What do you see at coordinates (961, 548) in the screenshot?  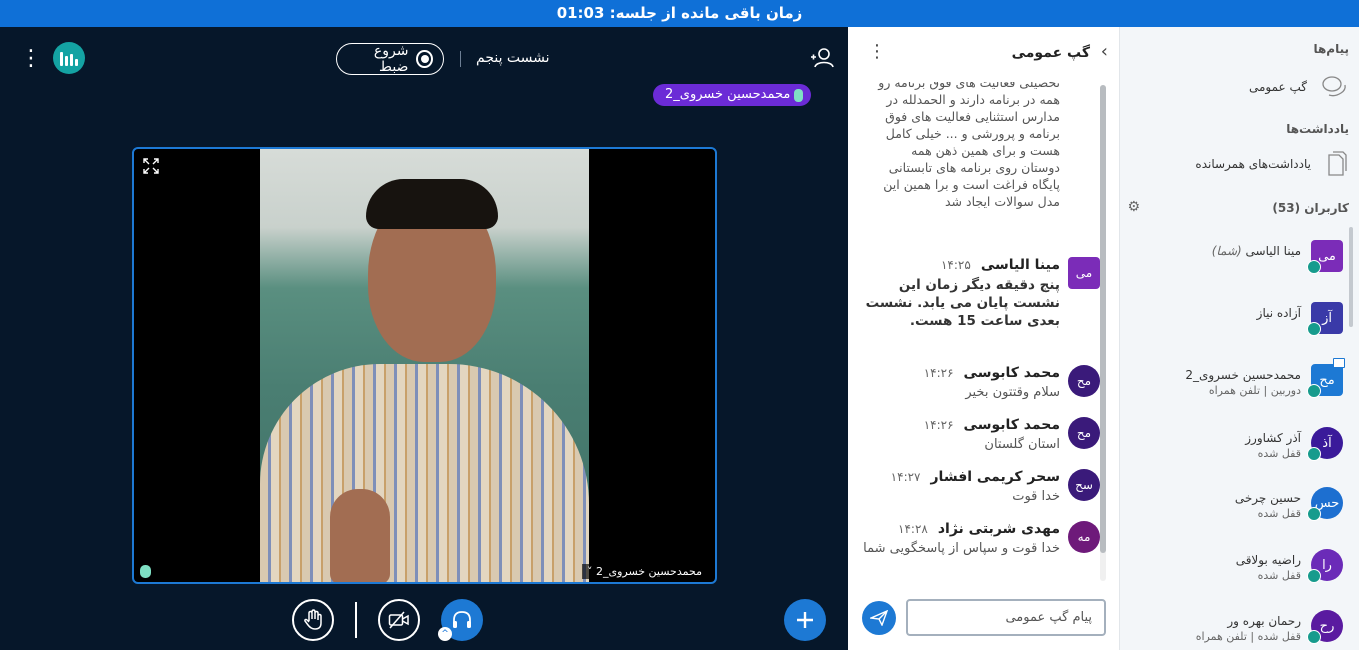 I see `message-text: خدا قوت و سپاس از پاسخگویی شما` at bounding box center [961, 548].